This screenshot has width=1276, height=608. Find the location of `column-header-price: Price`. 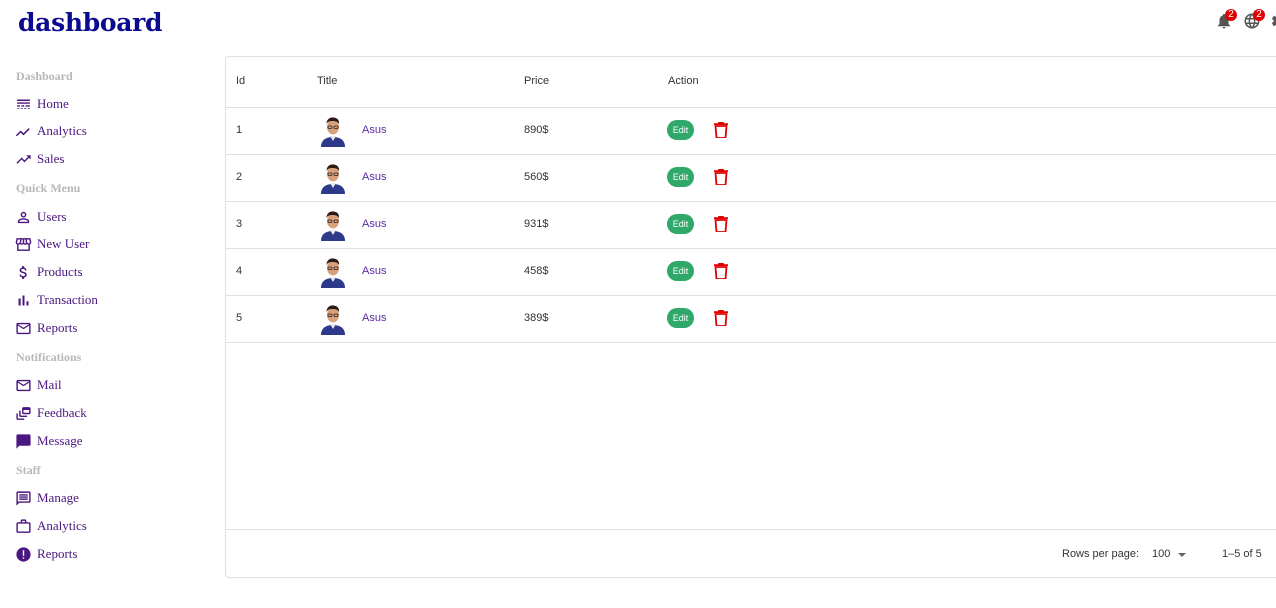

column-header-price: Price is located at coordinates (536, 81).